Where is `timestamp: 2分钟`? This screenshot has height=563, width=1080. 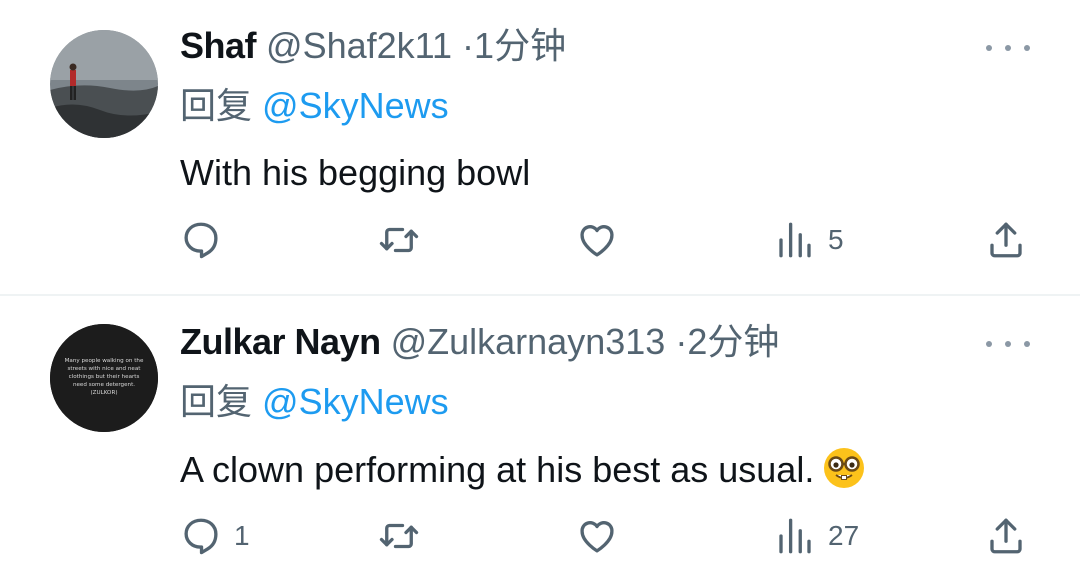
timestamp: 2分钟 is located at coordinates (733, 341).